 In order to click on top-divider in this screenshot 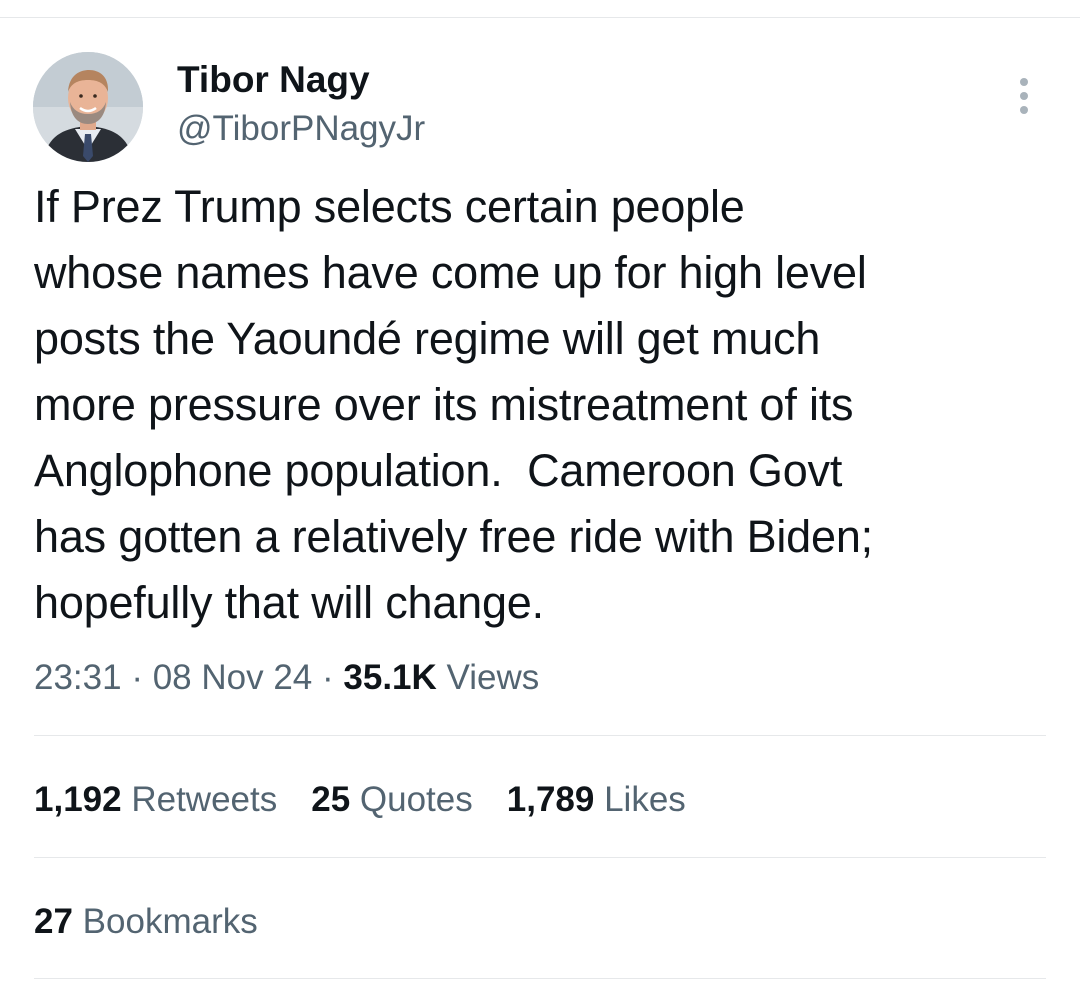, I will do `click(540, 17)`.